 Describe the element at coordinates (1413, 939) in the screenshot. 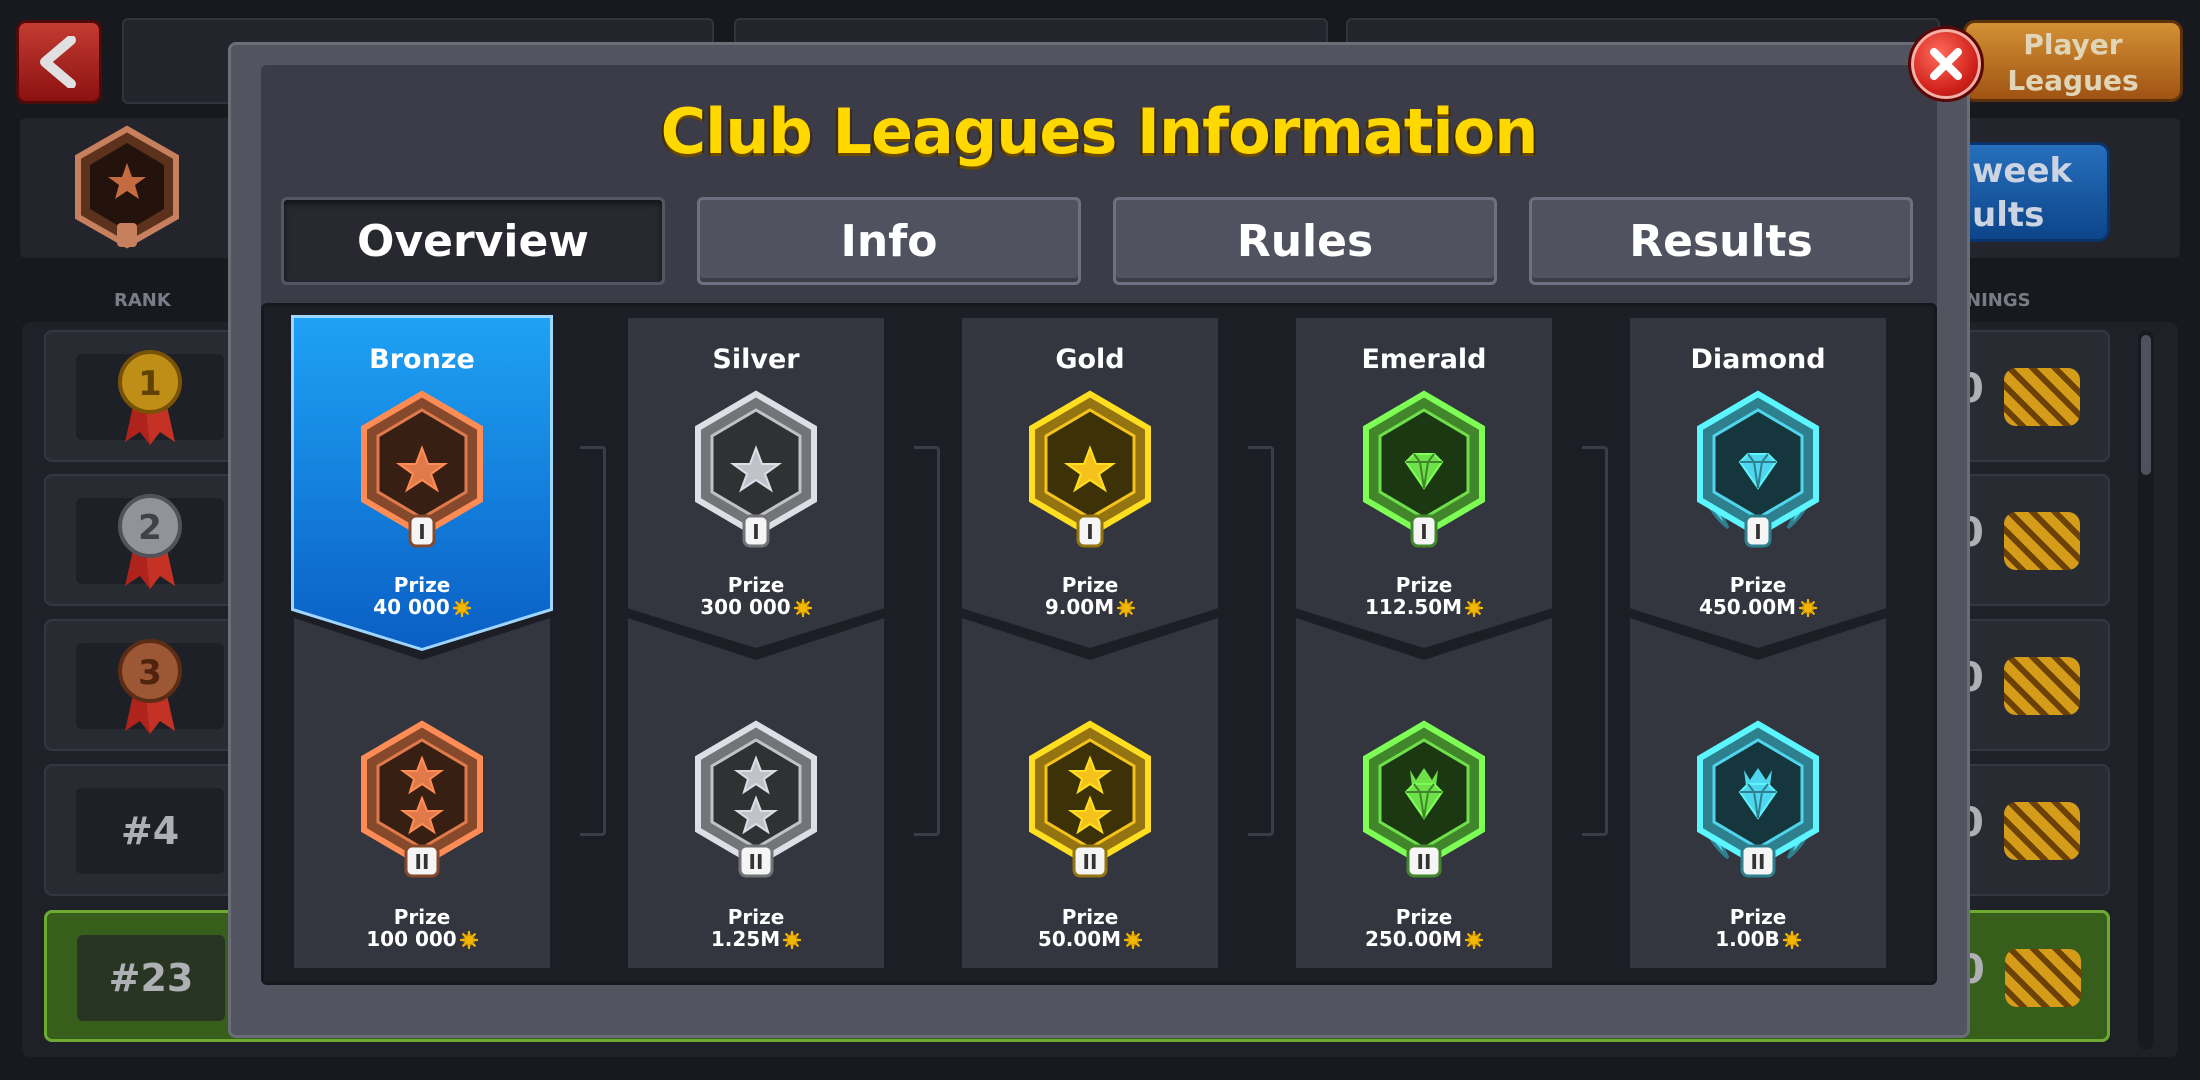

I see `prize-amount: 250.00M` at that location.